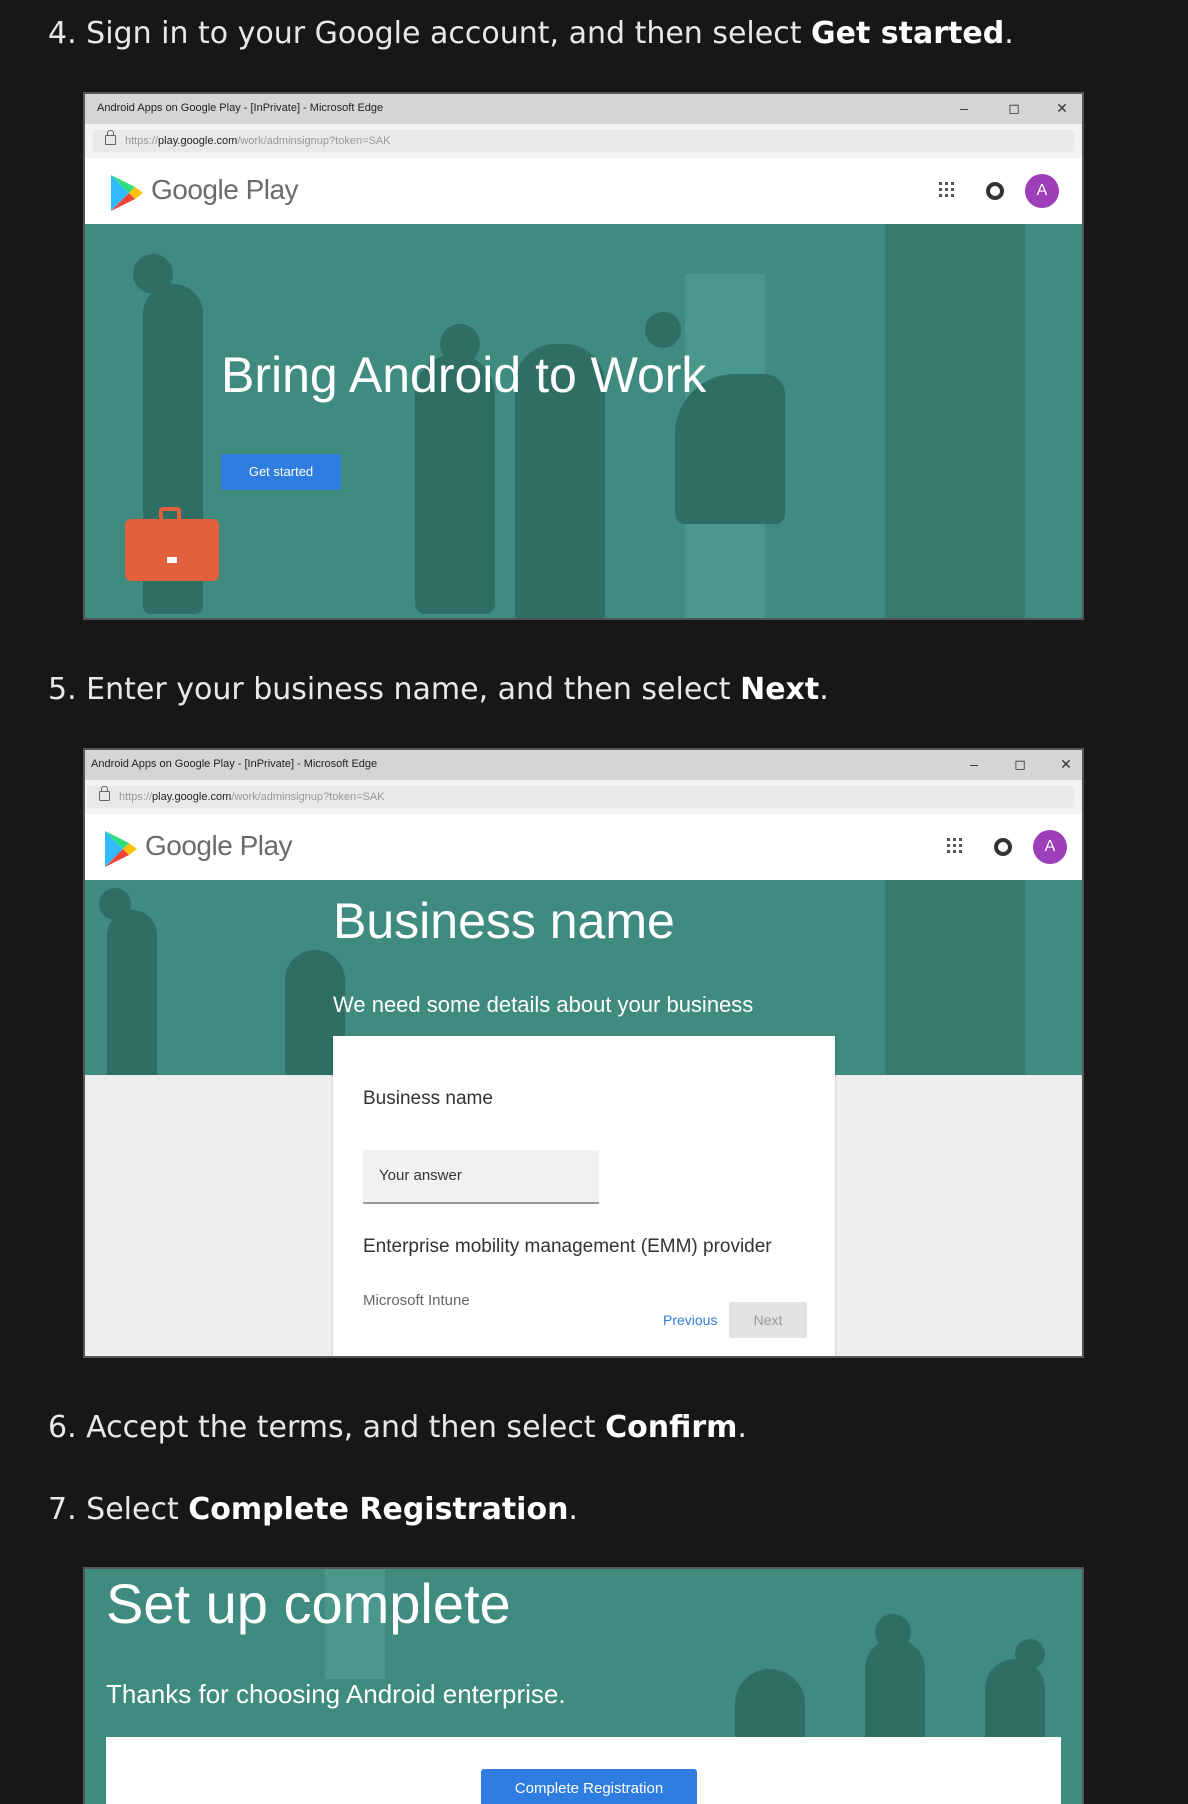  What do you see at coordinates (690, 1320) in the screenshot?
I see `previous-button: Previous` at bounding box center [690, 1320].